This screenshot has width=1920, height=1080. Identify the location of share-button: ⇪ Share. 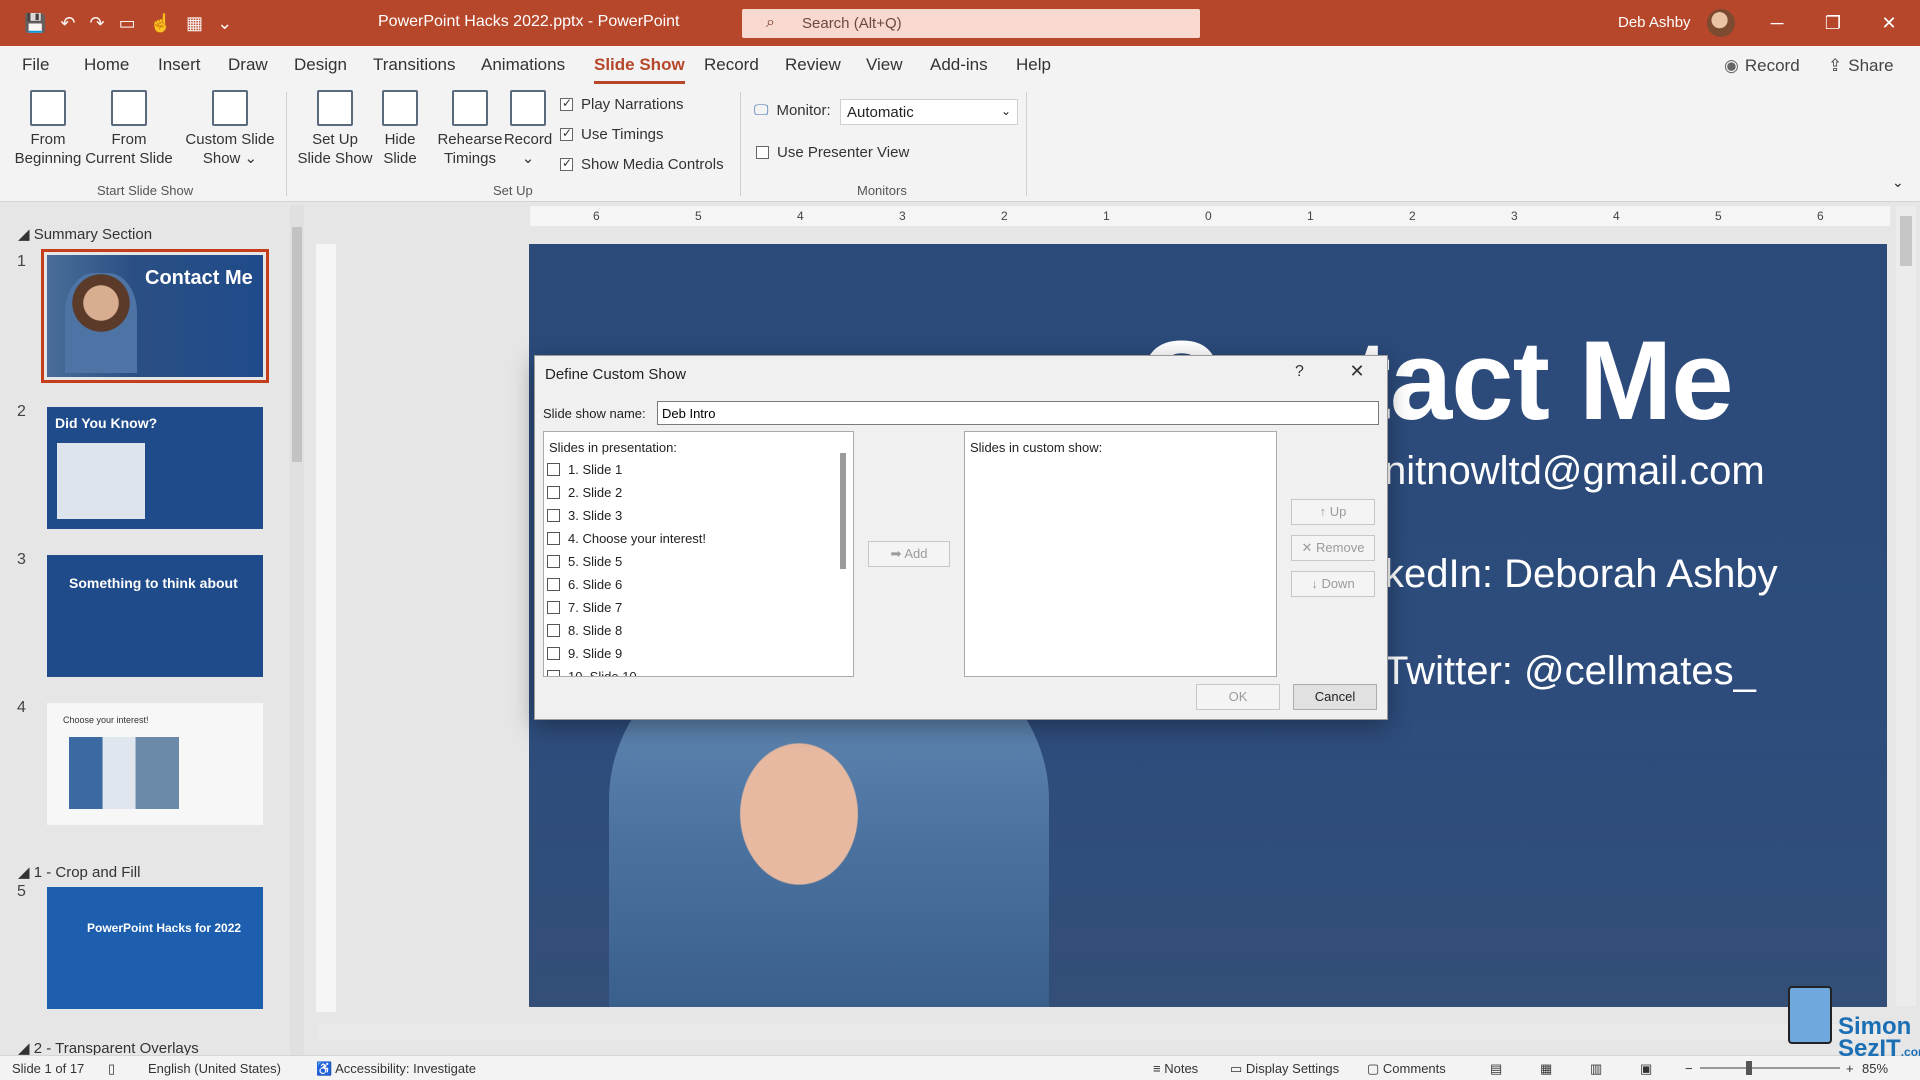
(1861, 66).